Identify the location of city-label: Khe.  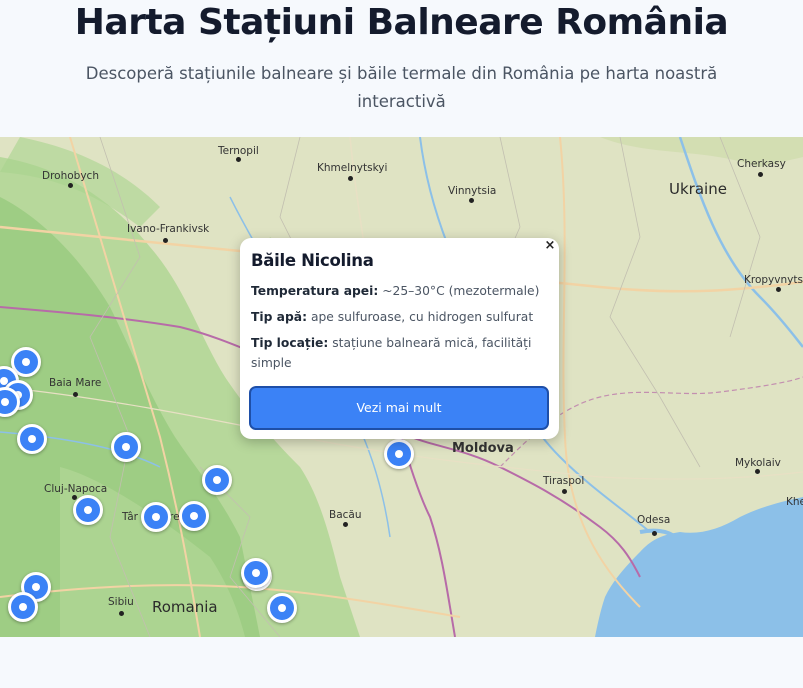
(794, 502).